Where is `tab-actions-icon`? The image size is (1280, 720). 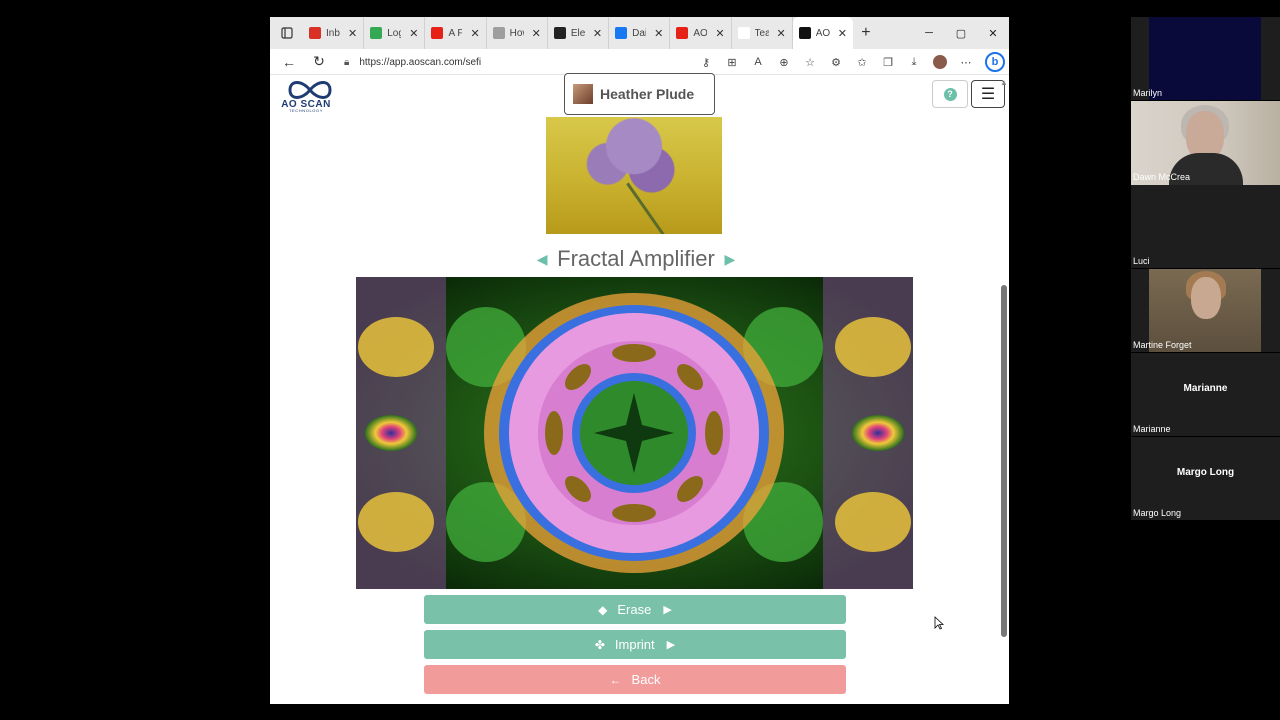 tab-actions-icon is located at coordinates (286, 33).